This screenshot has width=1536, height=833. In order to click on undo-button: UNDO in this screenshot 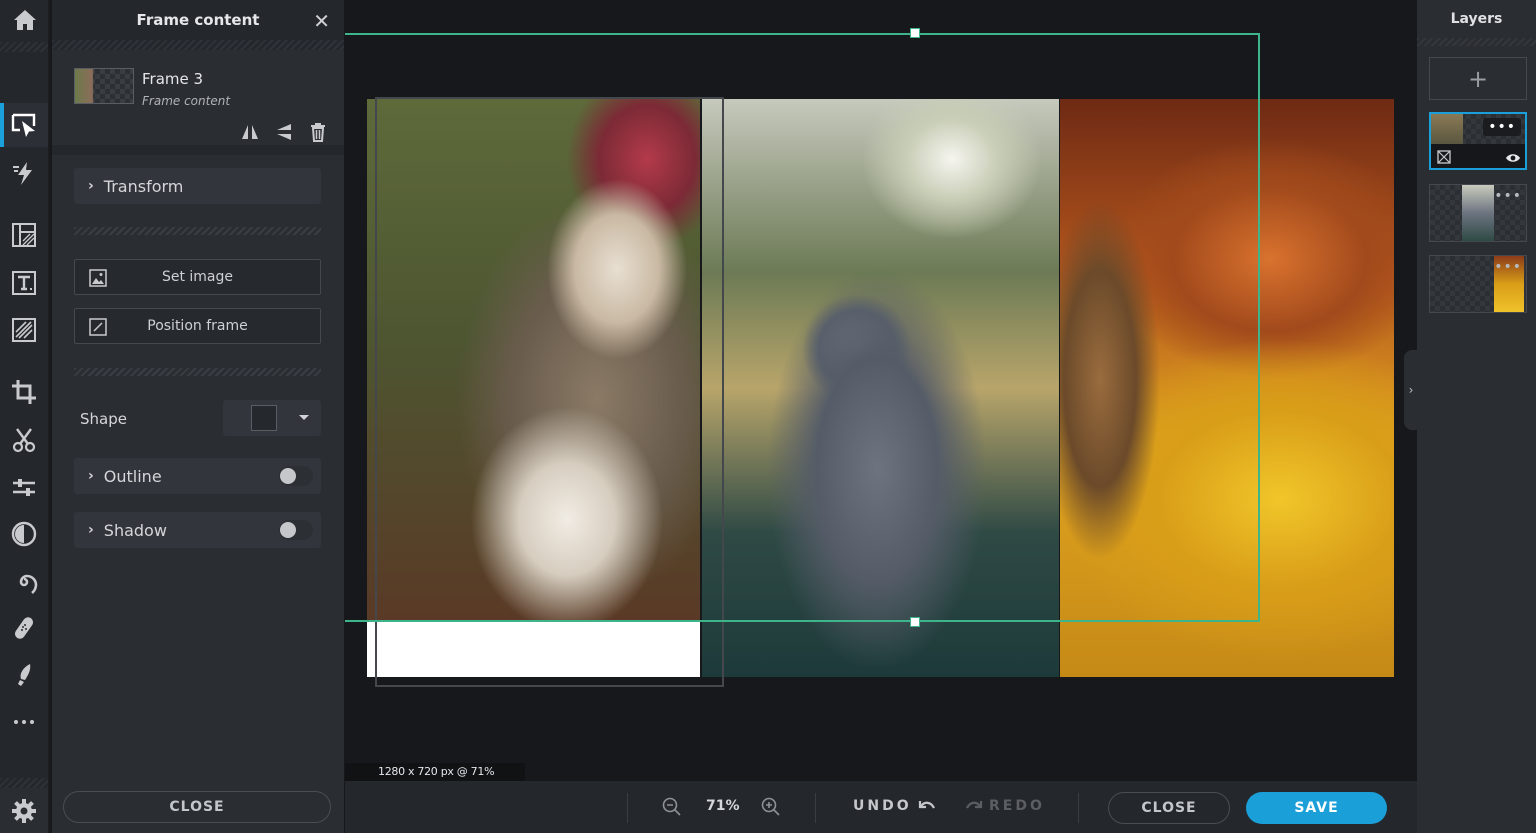, I will do `click(894, 806)`.